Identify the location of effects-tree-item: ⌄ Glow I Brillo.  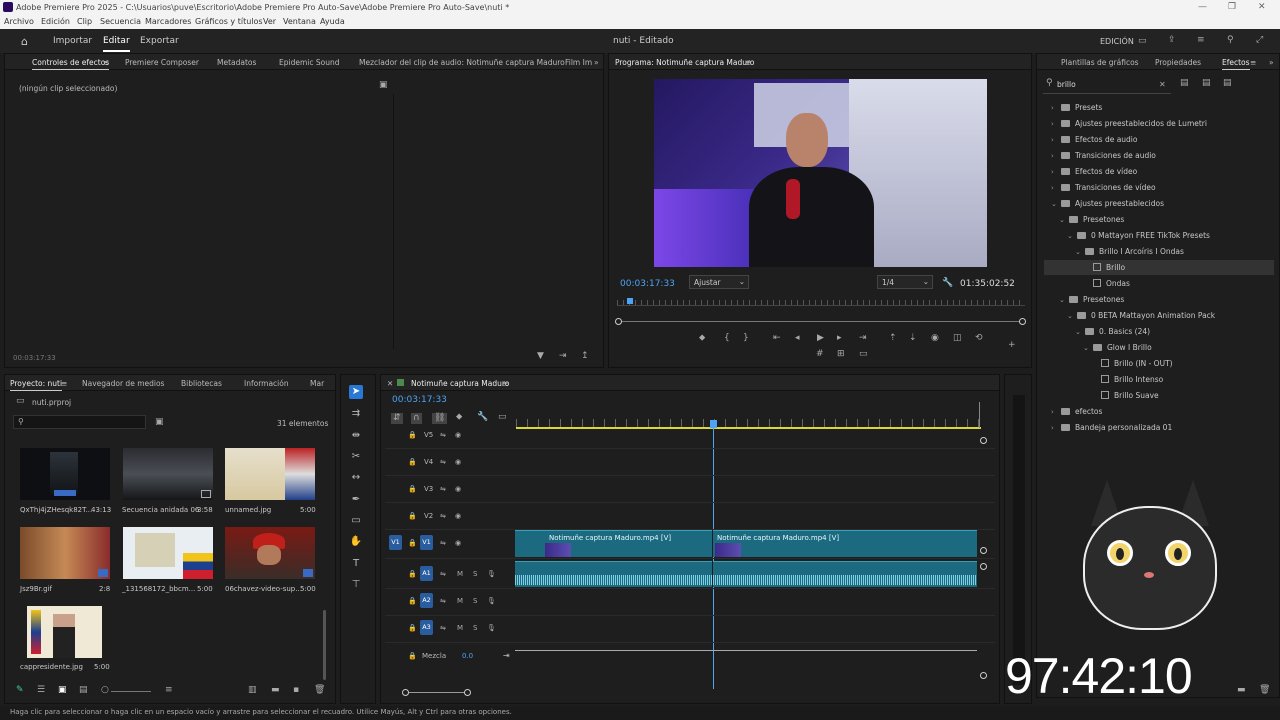
(1117, 347).